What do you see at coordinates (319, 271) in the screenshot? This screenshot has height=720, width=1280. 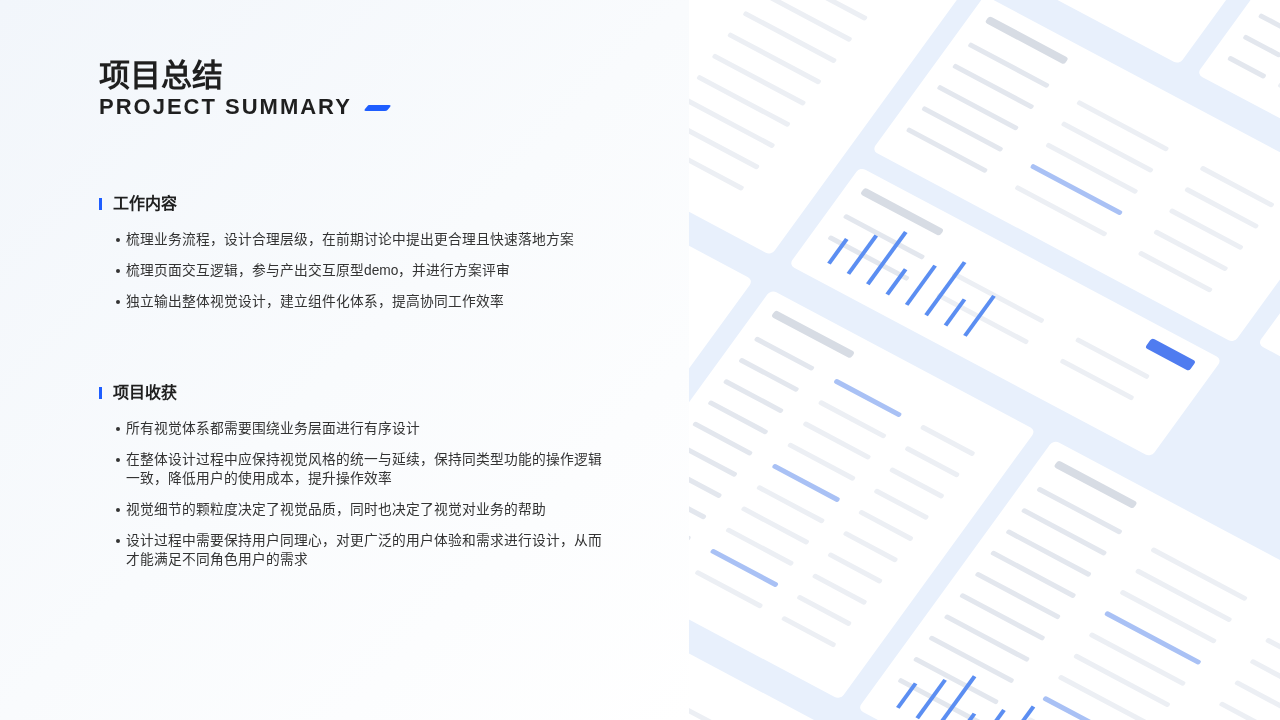 I see `bullet-text: 梳理页面交互逻辑，参与产出交互原型demo，并进行方案评审` at bounding box center [319, 271].